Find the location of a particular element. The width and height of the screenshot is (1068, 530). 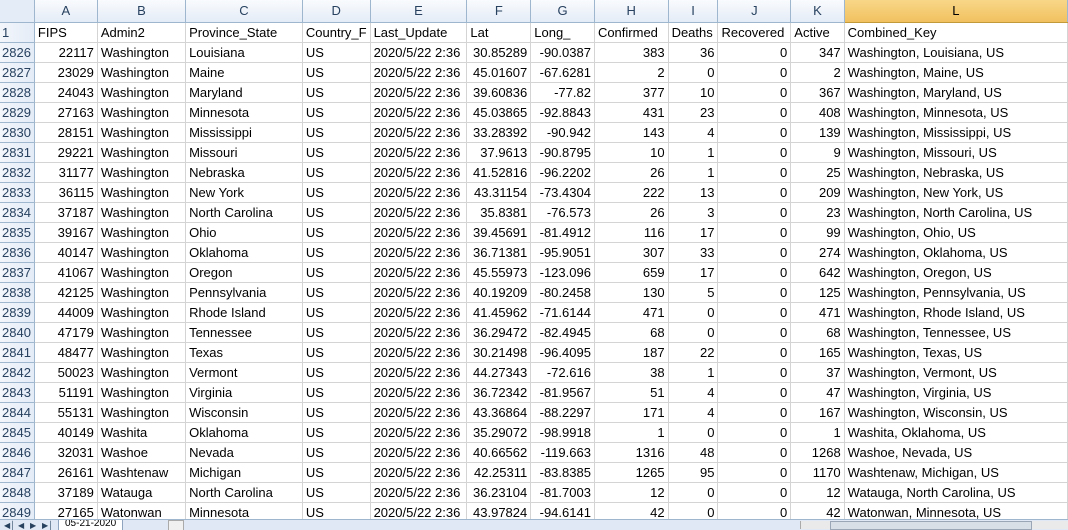

row-number: 2846 is located at coordinates (17, 452).